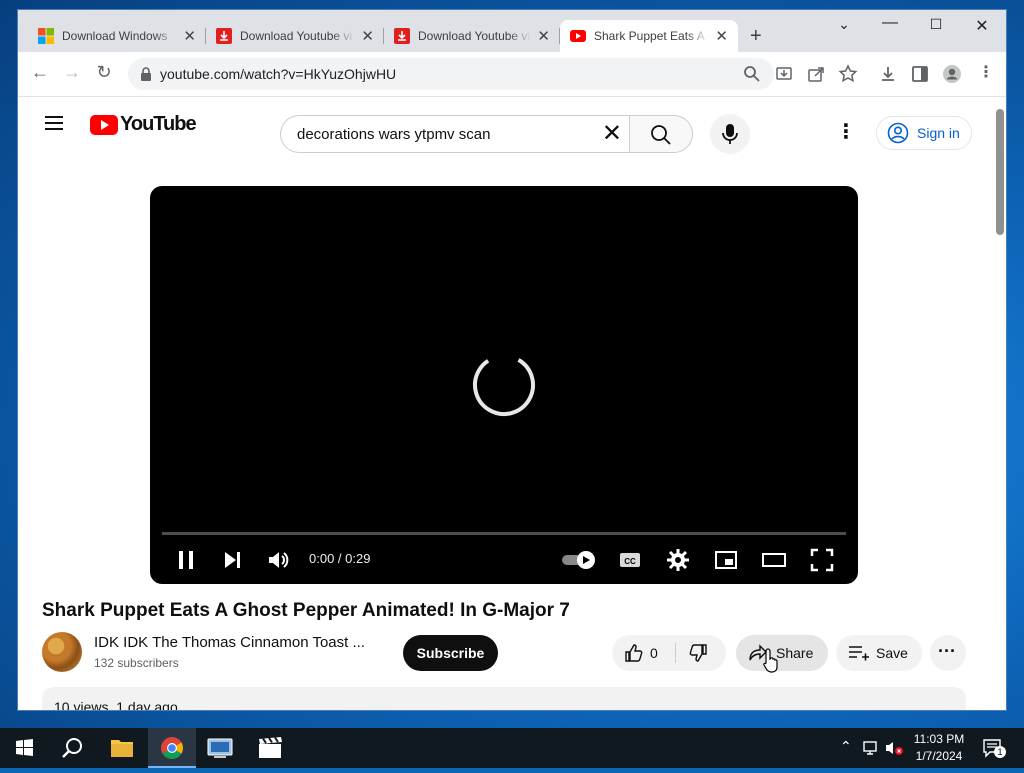 The image size is (1024, 773). What do you see at coordinates (186, 560) in the screenshot?
I see `pause-icon` at bounding box center [186, 560].